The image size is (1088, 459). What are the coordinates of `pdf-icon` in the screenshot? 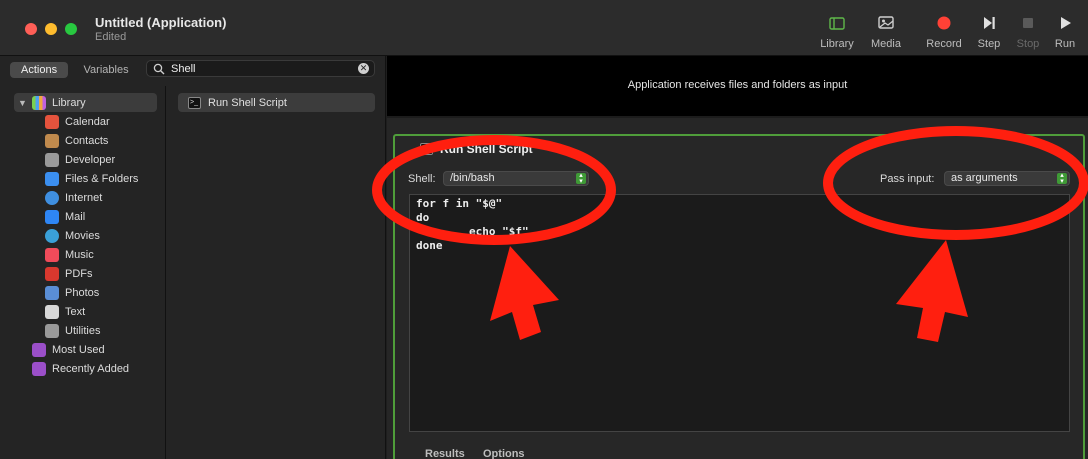 It's located at (52, 273).